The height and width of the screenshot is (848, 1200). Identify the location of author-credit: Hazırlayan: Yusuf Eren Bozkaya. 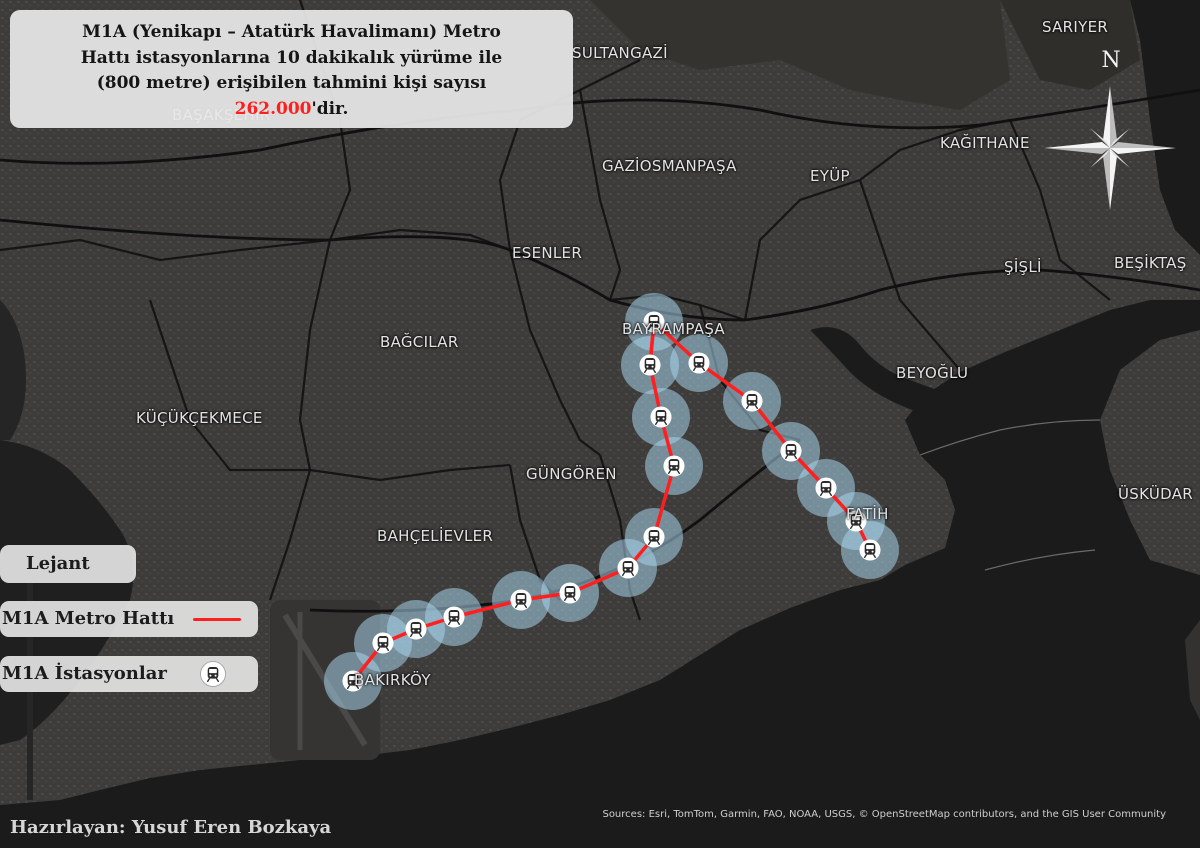
(171, 827).